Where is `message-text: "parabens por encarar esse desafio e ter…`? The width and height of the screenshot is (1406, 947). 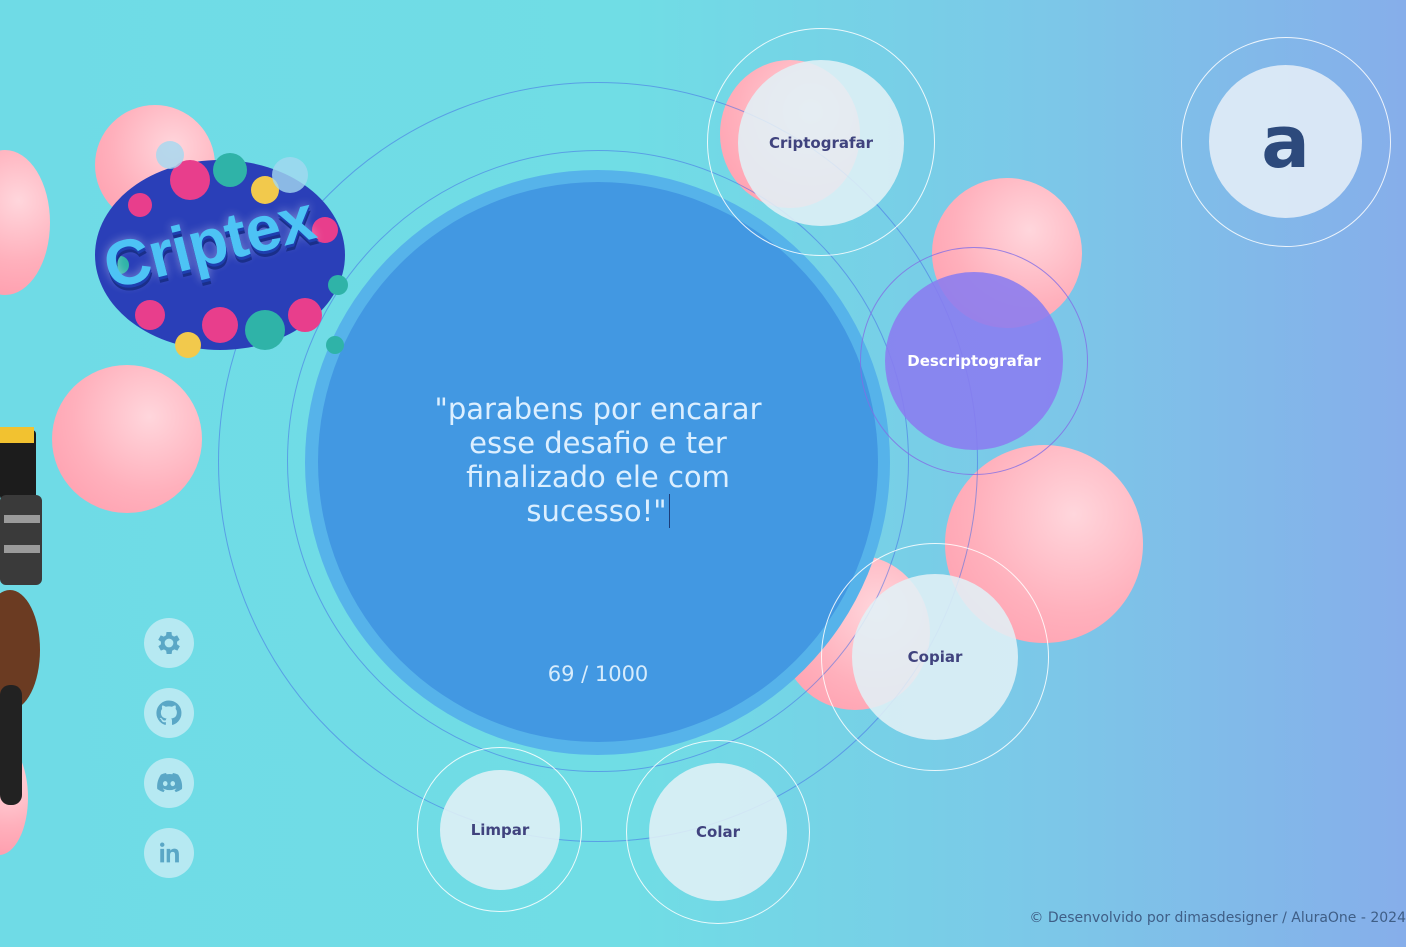 message-text: "parabens por encarar esse desafio e ter… is located at coordinates (598, 460).